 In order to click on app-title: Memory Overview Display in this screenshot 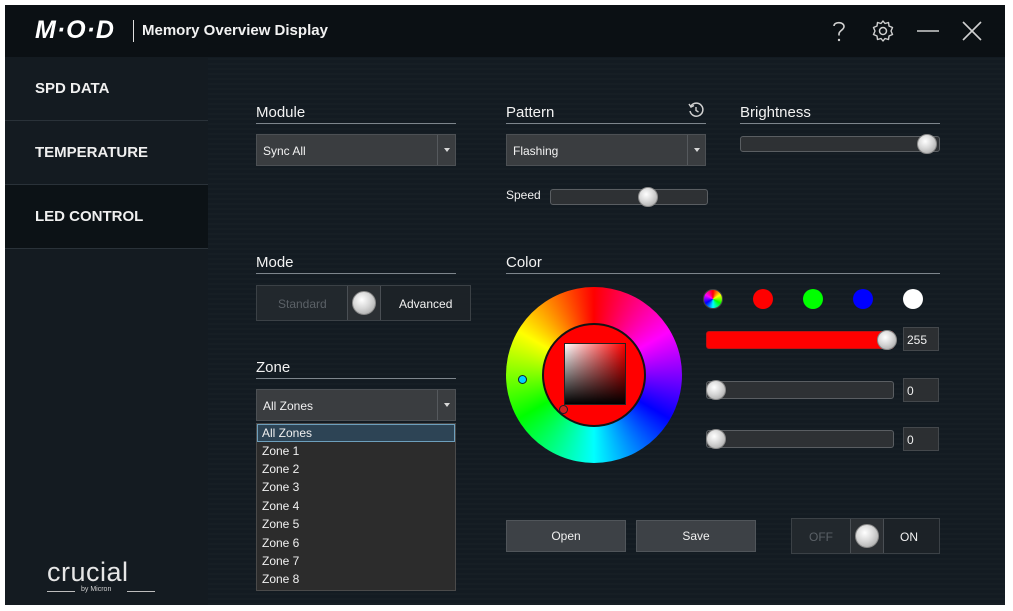, I will do `click(235, 30)`.